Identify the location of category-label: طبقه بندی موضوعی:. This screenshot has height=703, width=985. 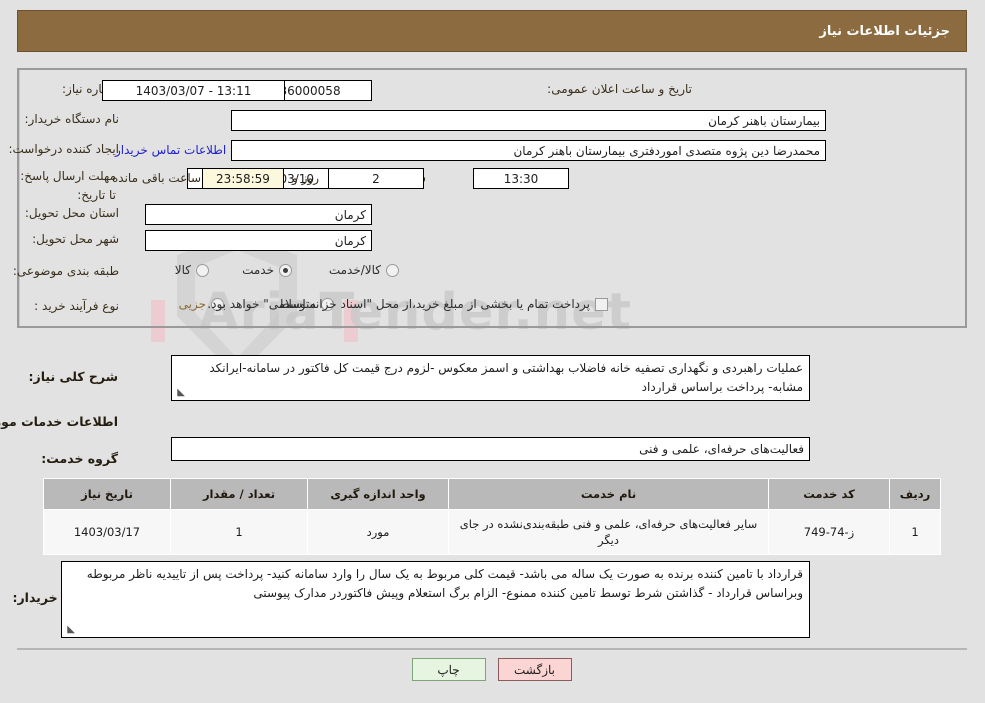
(66, 271).